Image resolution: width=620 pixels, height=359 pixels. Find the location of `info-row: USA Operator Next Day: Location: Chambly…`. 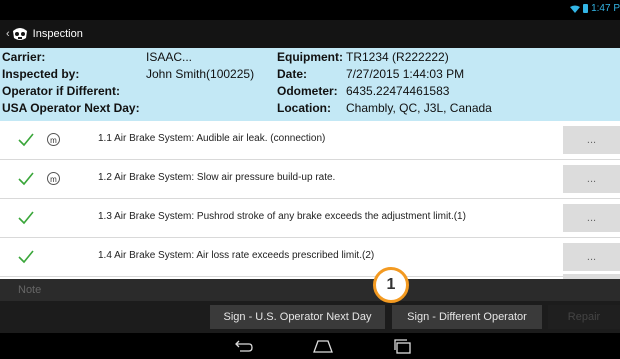

info-row: USA Operator Next Day: Location: Chambly… is located at coordinates (310, 109).